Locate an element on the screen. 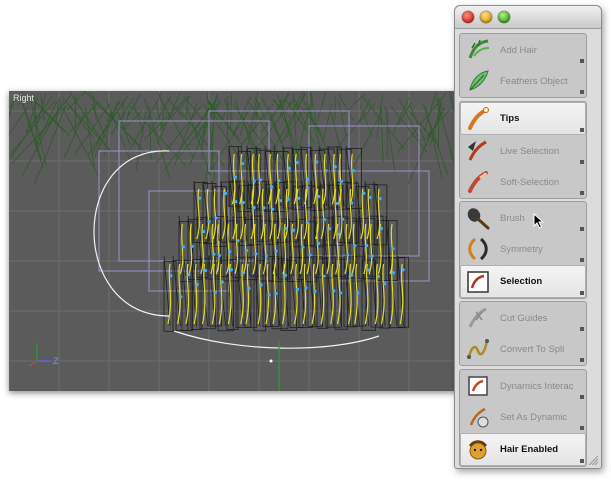 This screenshot has width=611, height=489. mouse-pointer-icon is located at coordinates (539, 221).